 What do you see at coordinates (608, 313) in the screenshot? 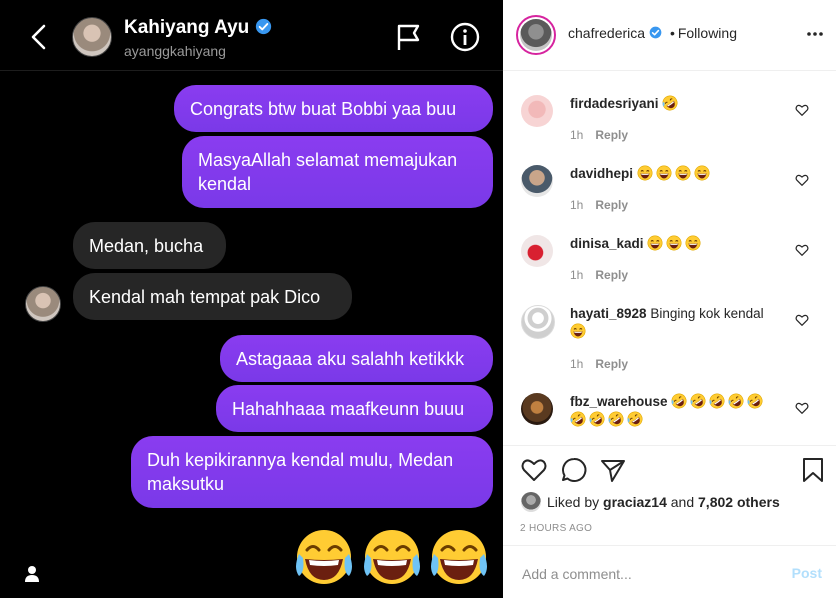
I see `commenter-username: hayati_8928` at bounding box center [608, 313].